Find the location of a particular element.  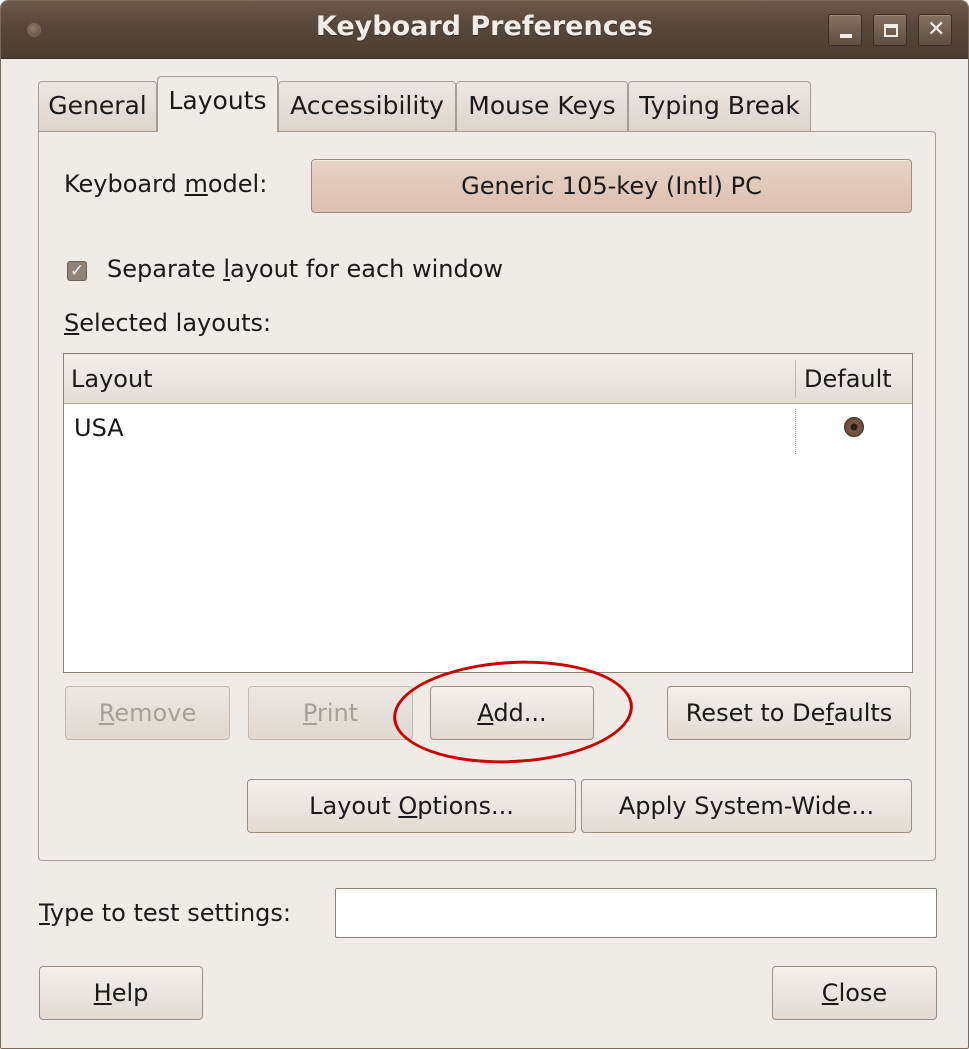

tab-accessibility: Accessibility is located at coordinates (367, 106).